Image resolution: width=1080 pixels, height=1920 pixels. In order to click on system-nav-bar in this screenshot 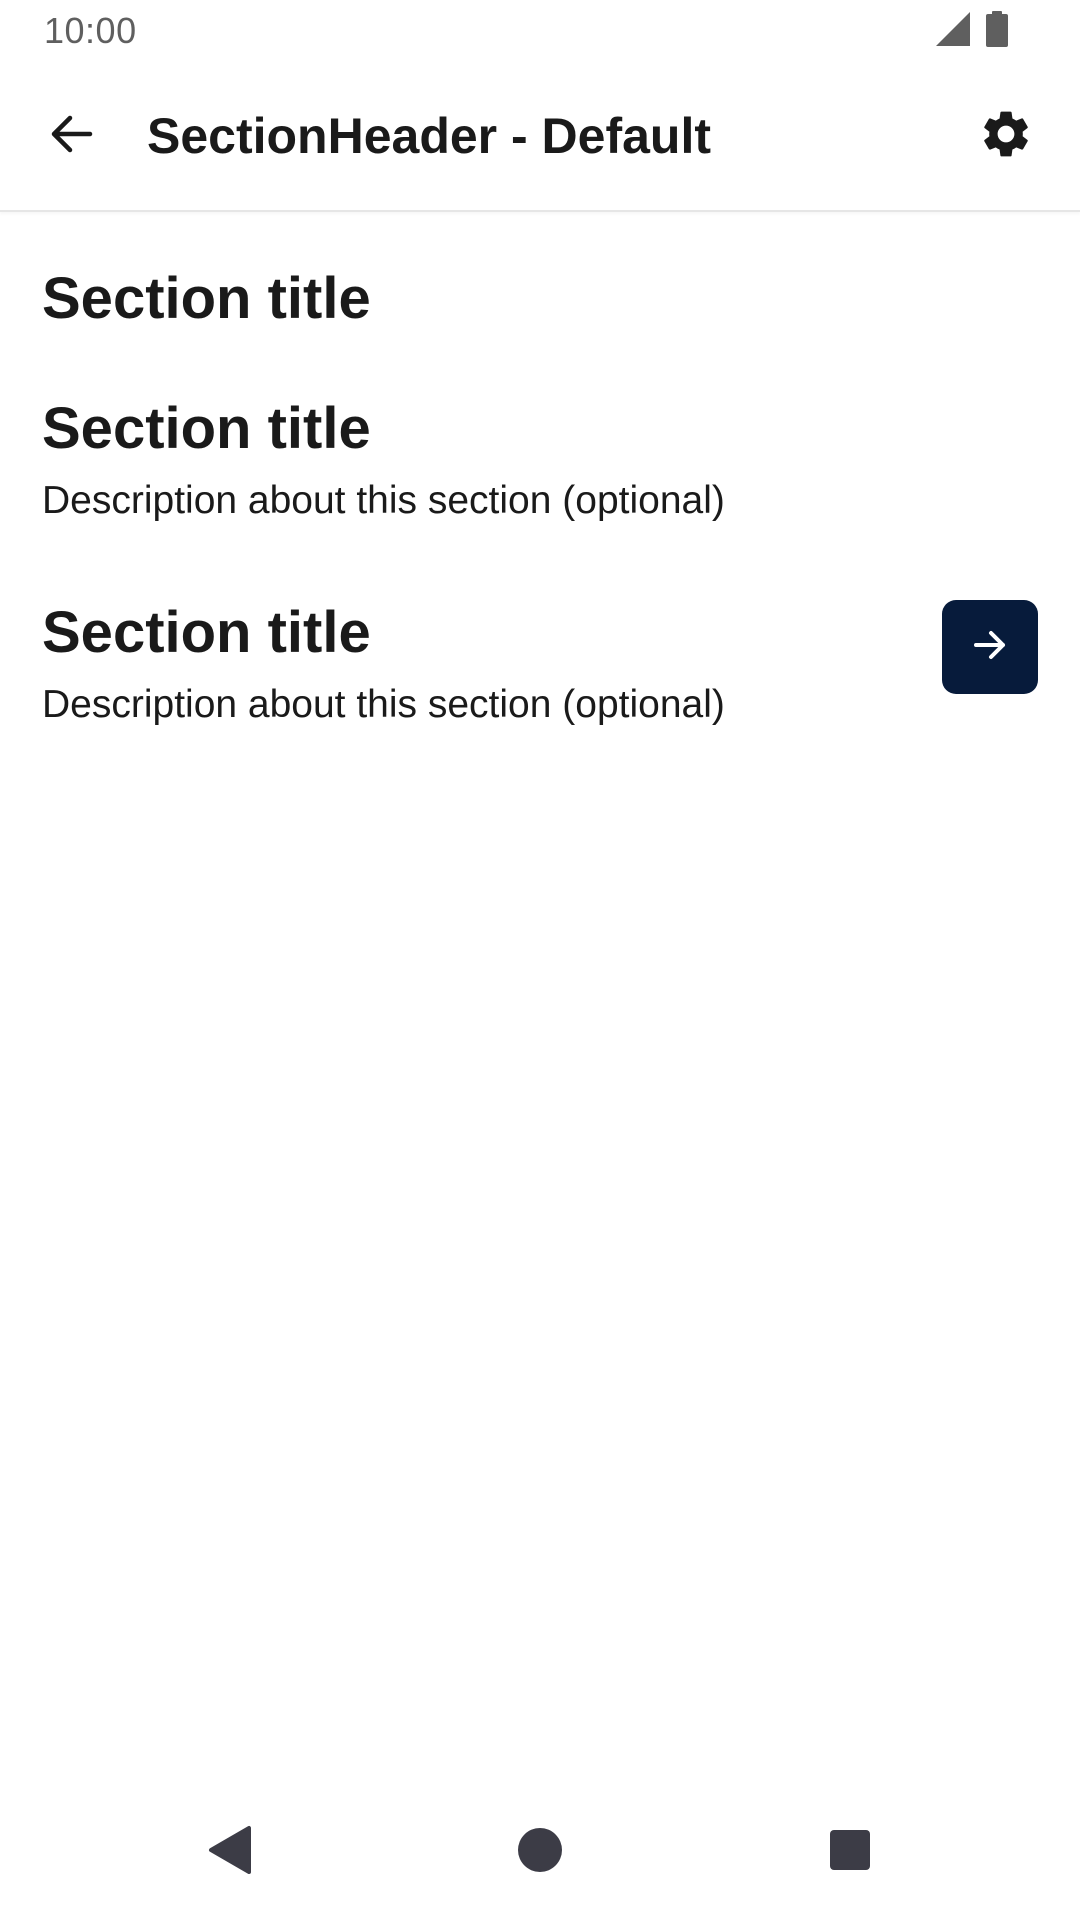, I will do `click(540, 1857)`.